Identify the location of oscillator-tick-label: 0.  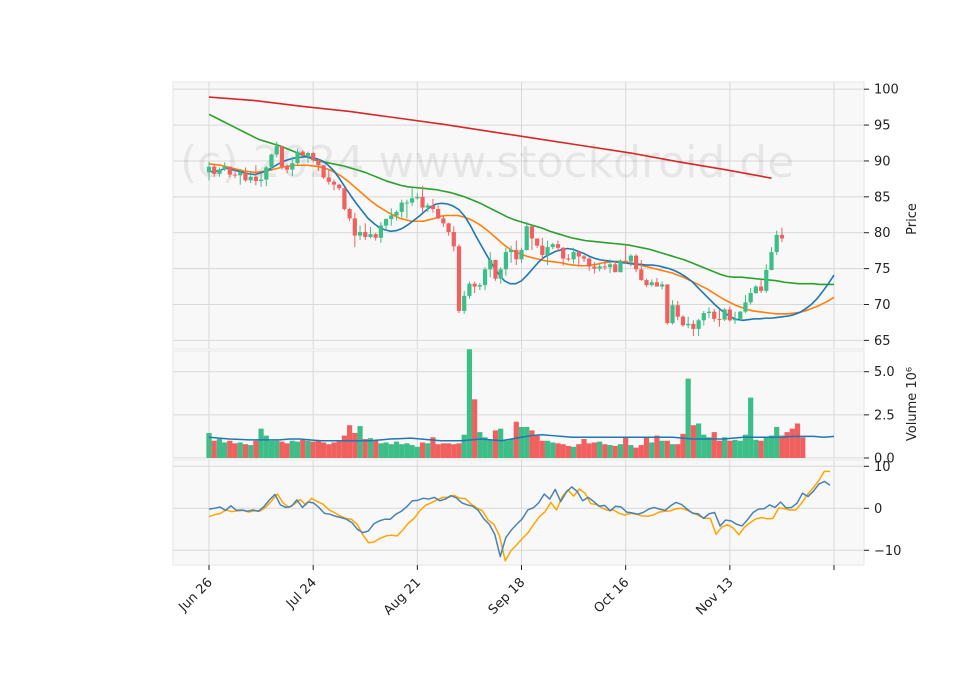
(878, 509).